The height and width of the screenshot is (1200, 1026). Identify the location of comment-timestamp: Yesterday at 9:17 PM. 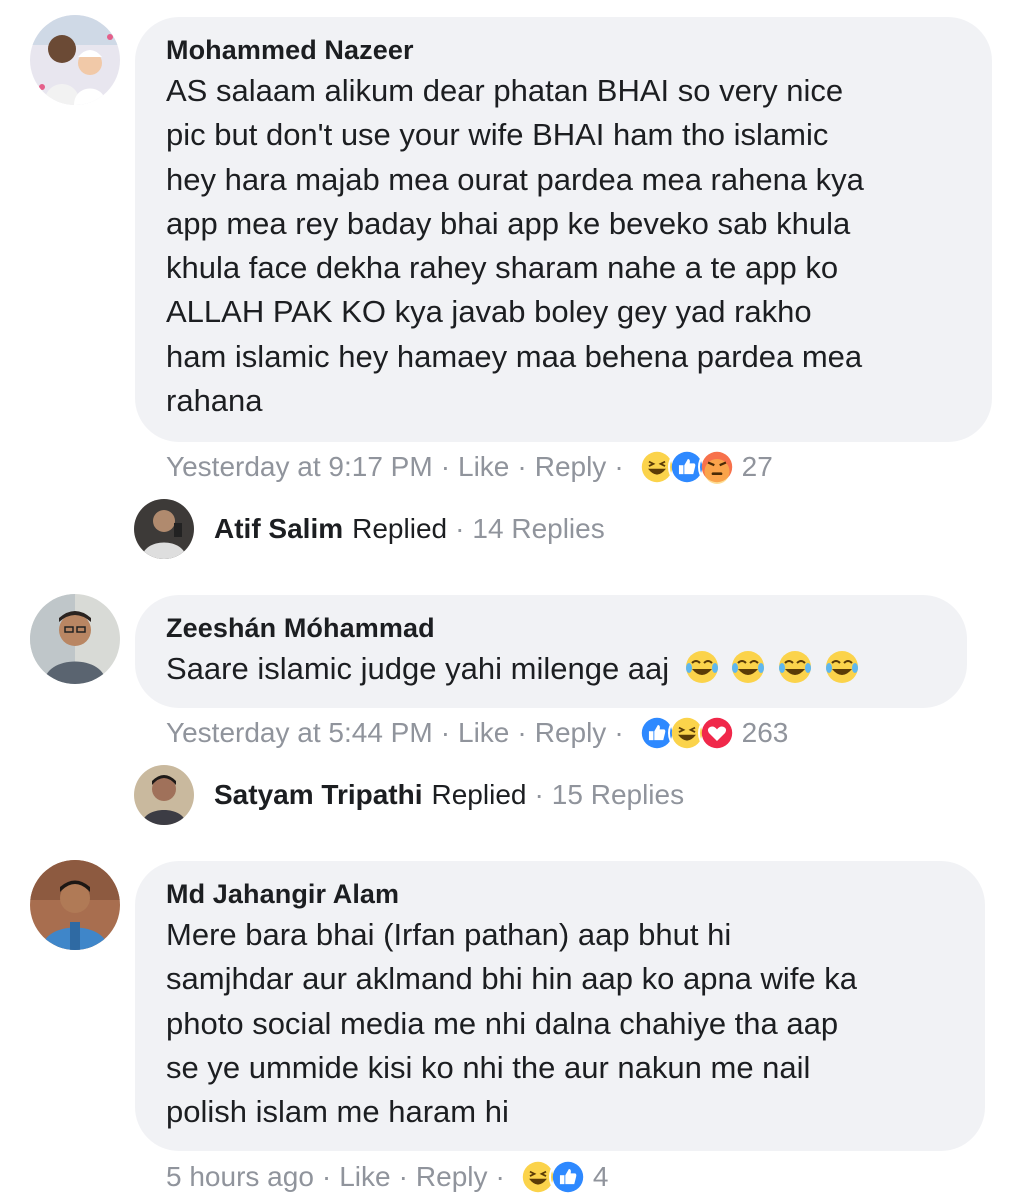
(299, 467).